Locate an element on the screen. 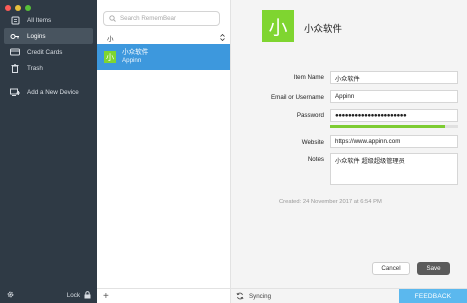 Image resolution: width=467 pixels, height=303 pixels. item-icon: 小 is located at coordinates (110, 57).